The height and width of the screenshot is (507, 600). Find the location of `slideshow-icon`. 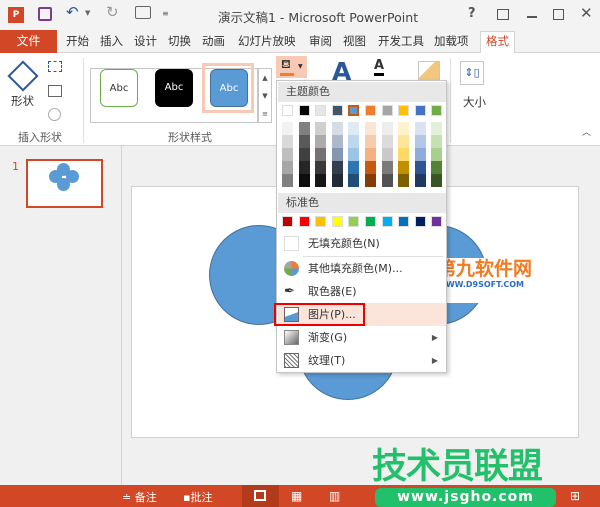

slideshow-icon is located at coordinates (143, 12).